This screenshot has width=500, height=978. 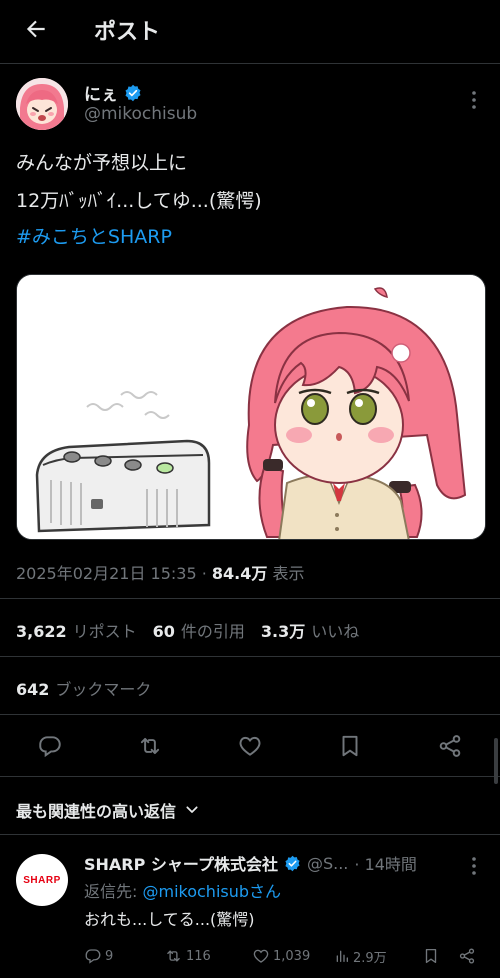 I want to click on quotes-label: 件の引用, so click(x=212, y=631).